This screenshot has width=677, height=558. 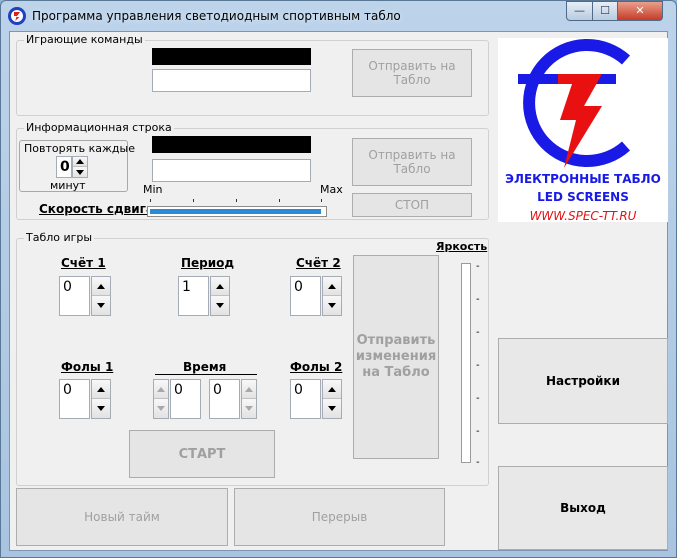 I want to click on close-button: ✕, so click(x=640, y=11).